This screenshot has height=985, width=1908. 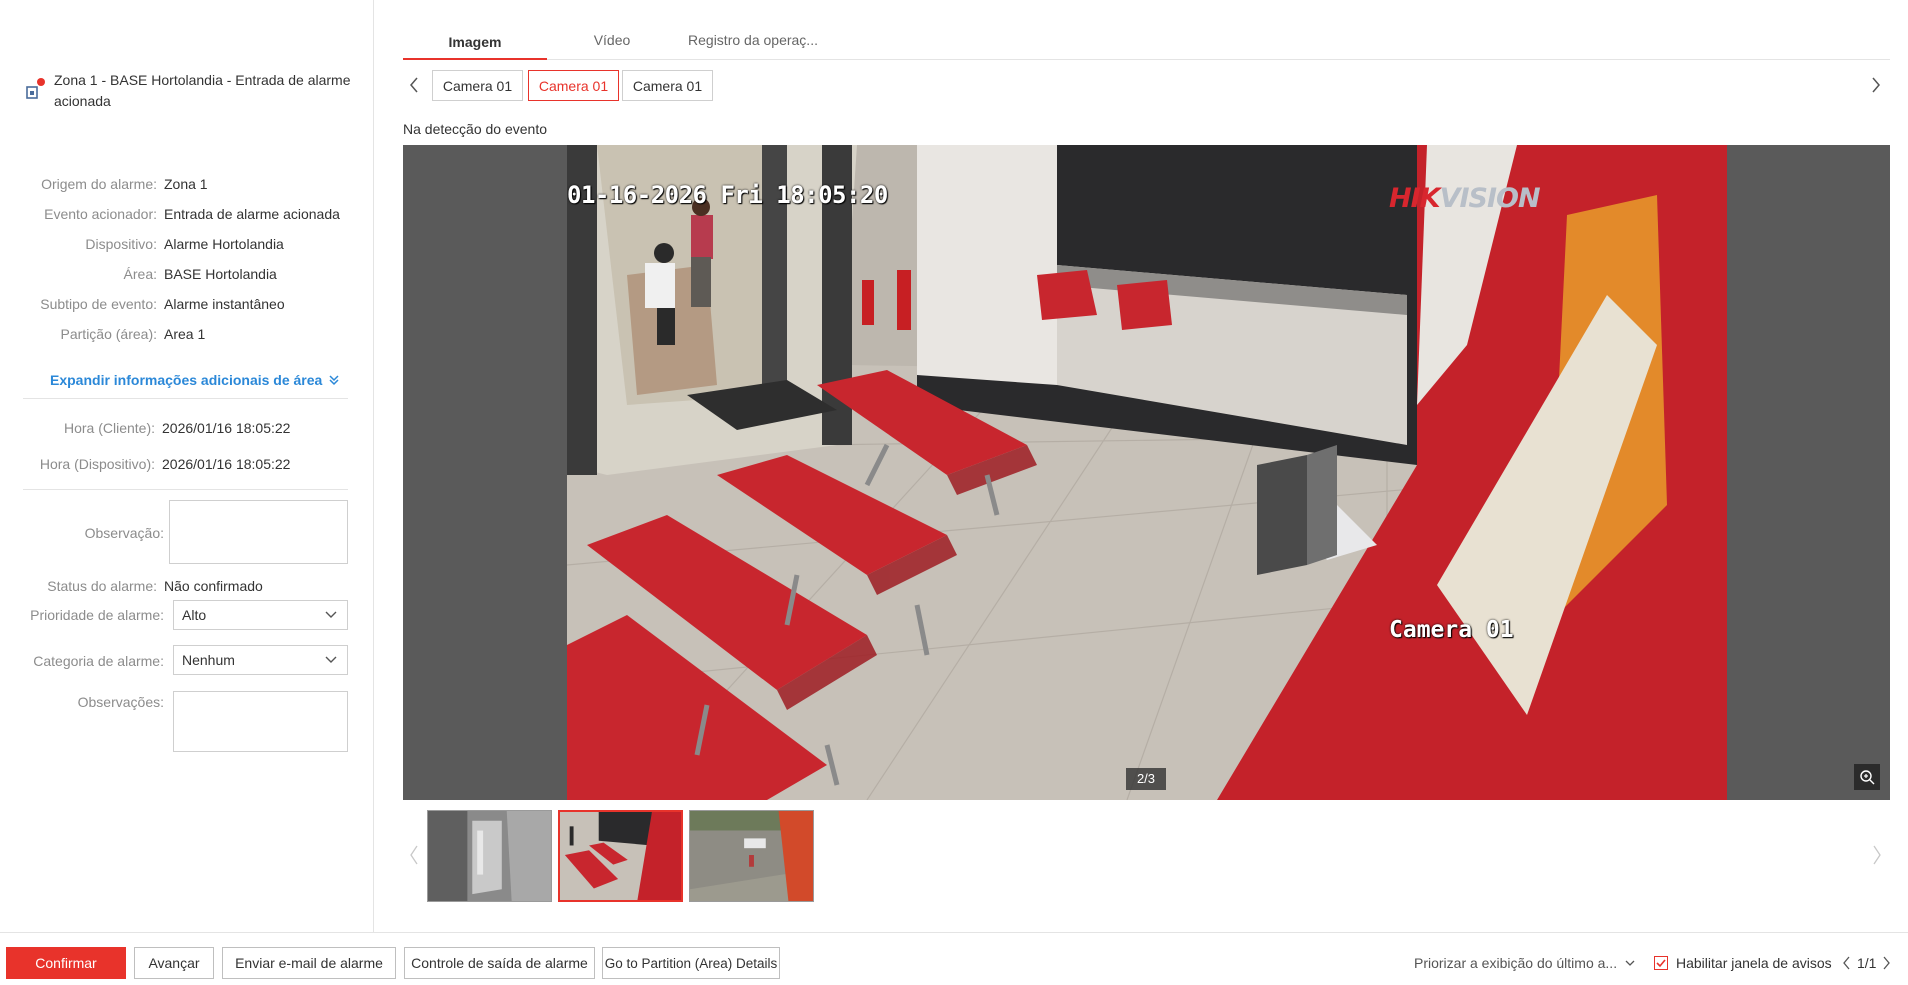 I want to click on osd-timestamp: 01-16-2026 Fri 18:05:20, so click(x=727, y=195).